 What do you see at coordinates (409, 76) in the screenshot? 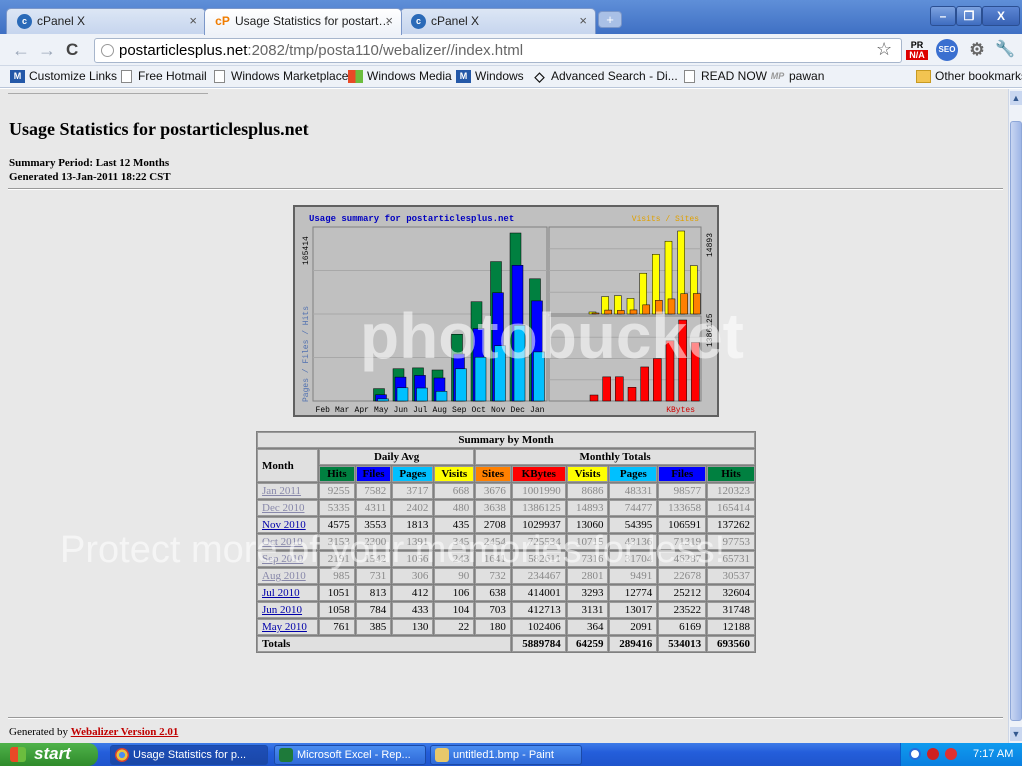
I see `bookmark-label: Windows Media` at bounding box center [409, 76].